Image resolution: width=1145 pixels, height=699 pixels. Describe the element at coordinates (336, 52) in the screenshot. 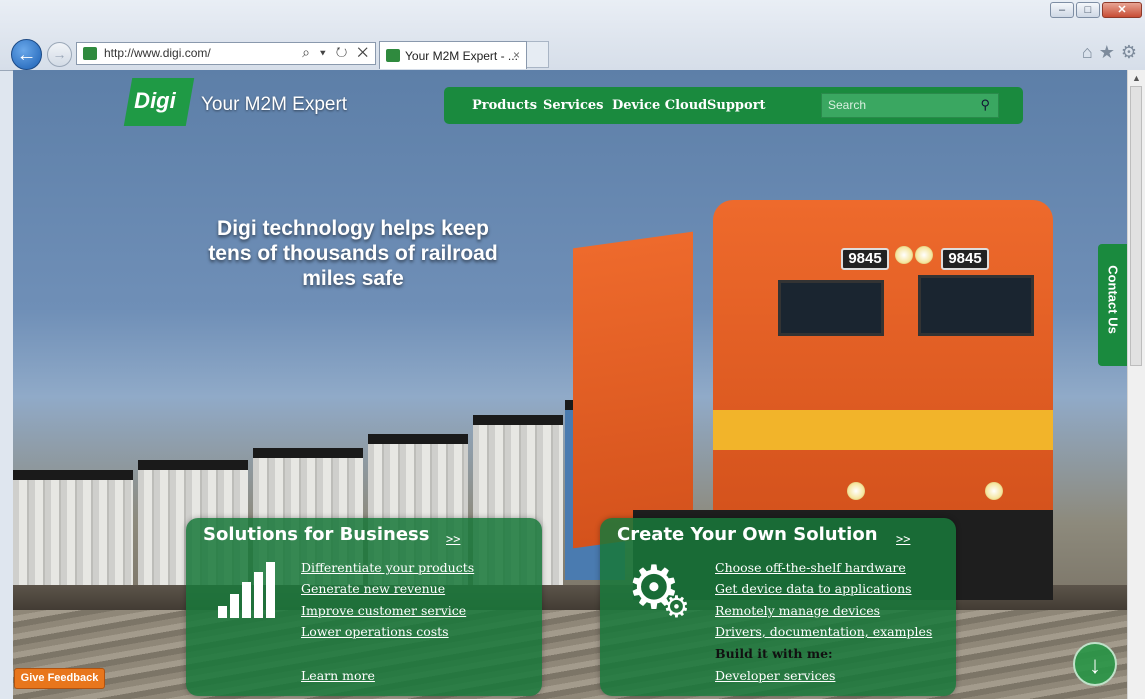

I see `address-actions: ⌕ ▾ ↻ ✕` at that location.